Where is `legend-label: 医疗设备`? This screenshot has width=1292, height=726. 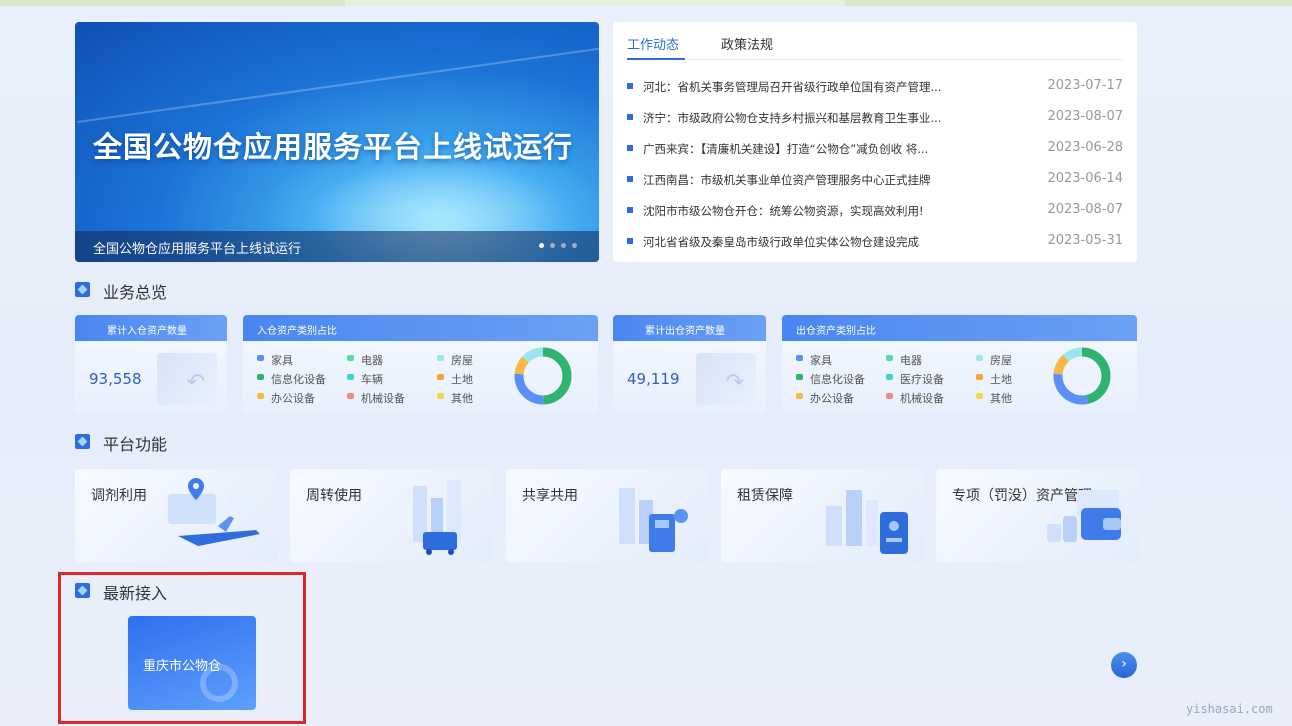 legend-label: 医疗设备 is located at coordinates (922, 379).